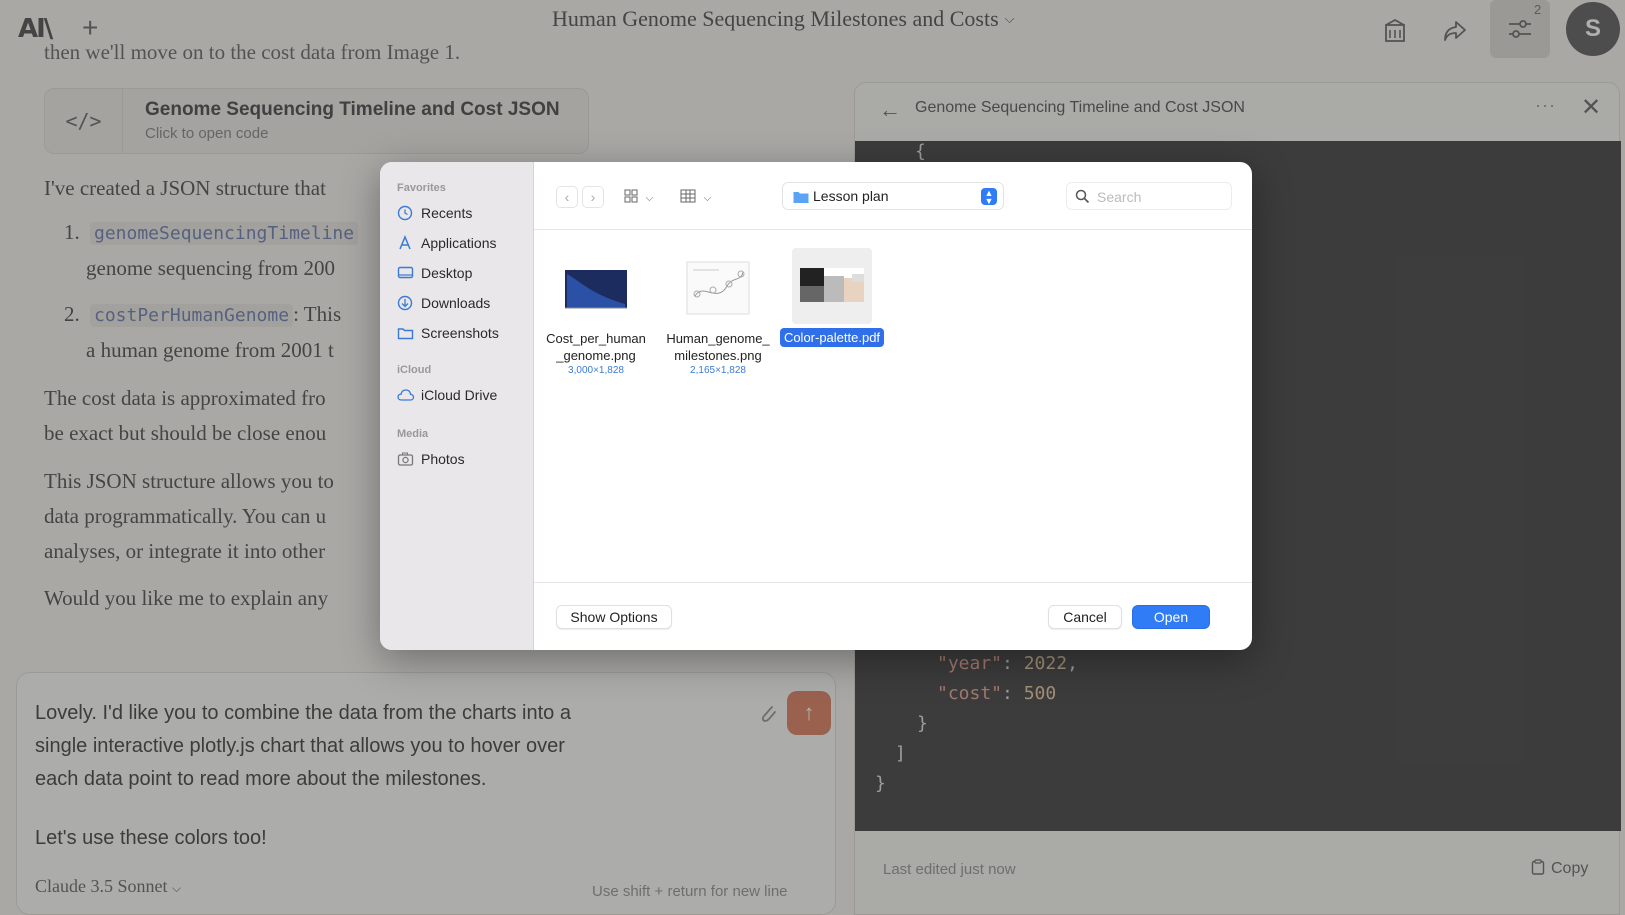 Image resolution: width=1625 pixels, height=915 pixels. Describe the element at coordinates (447, 273) in the screenshot. I see `sidebar-item-label: Desktop` at that location.